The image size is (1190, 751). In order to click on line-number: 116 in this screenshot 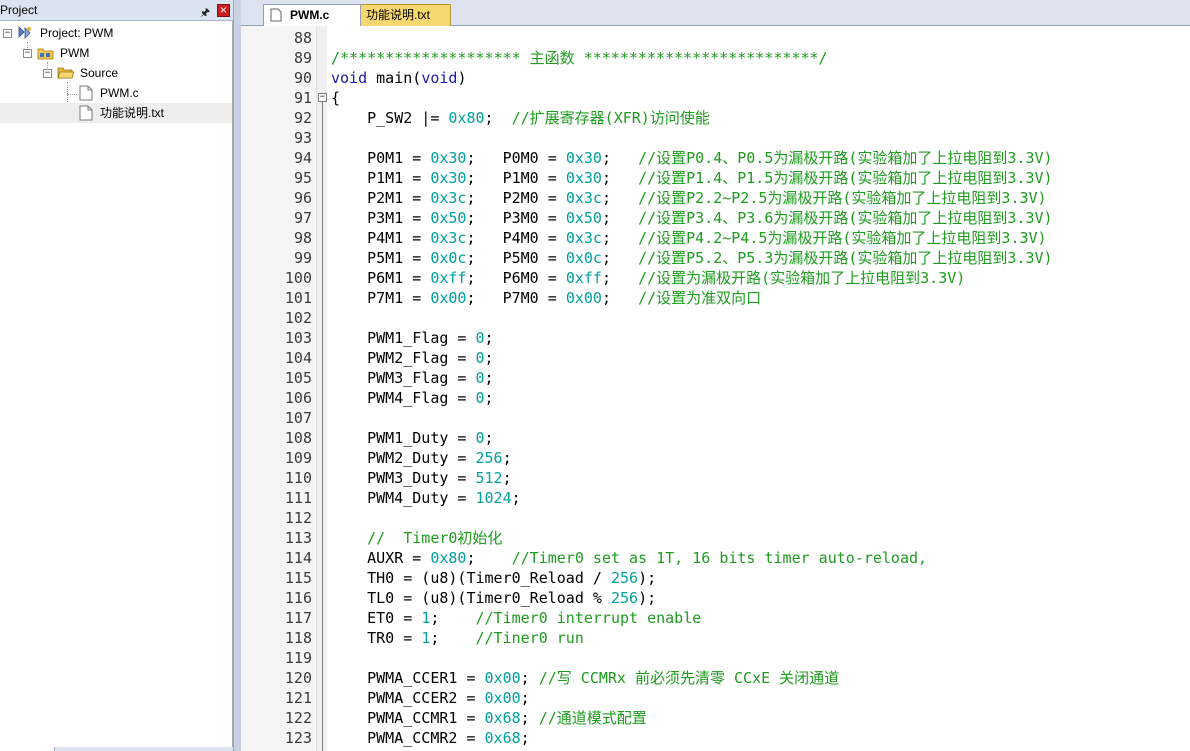, I will do `click(298, 598)`.